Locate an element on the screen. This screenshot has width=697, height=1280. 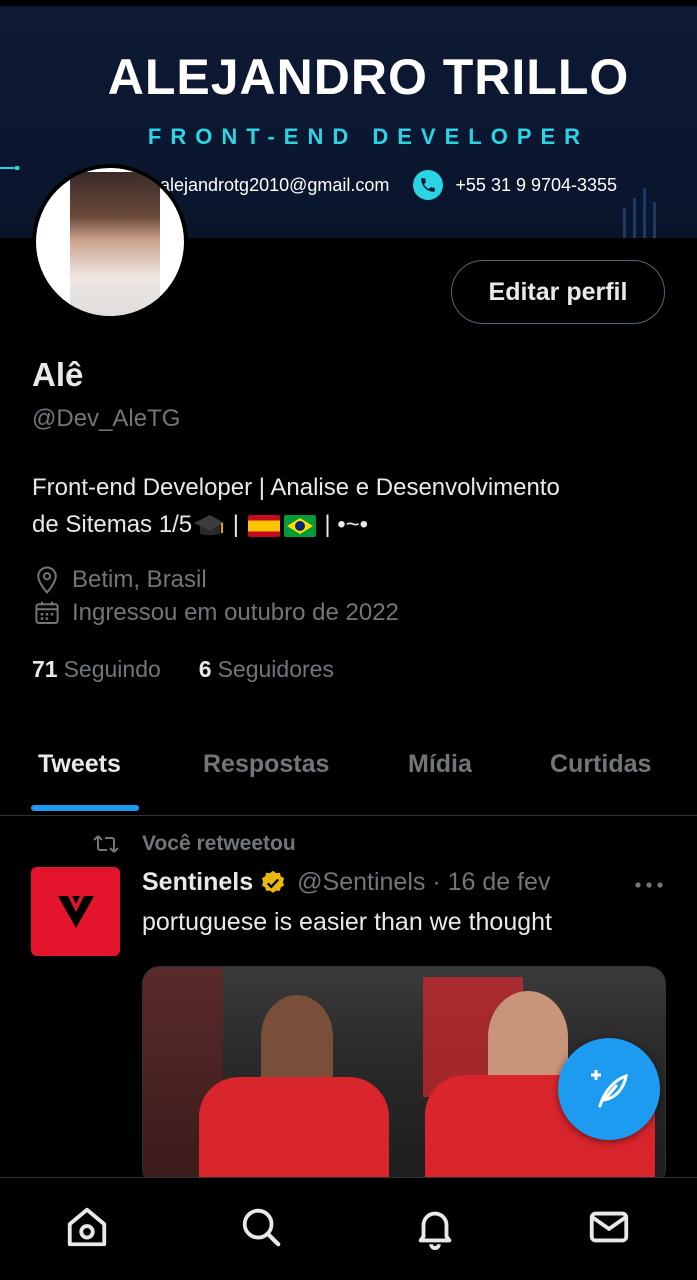
sentinels-logo-icon is located at coordinates (75, 911).